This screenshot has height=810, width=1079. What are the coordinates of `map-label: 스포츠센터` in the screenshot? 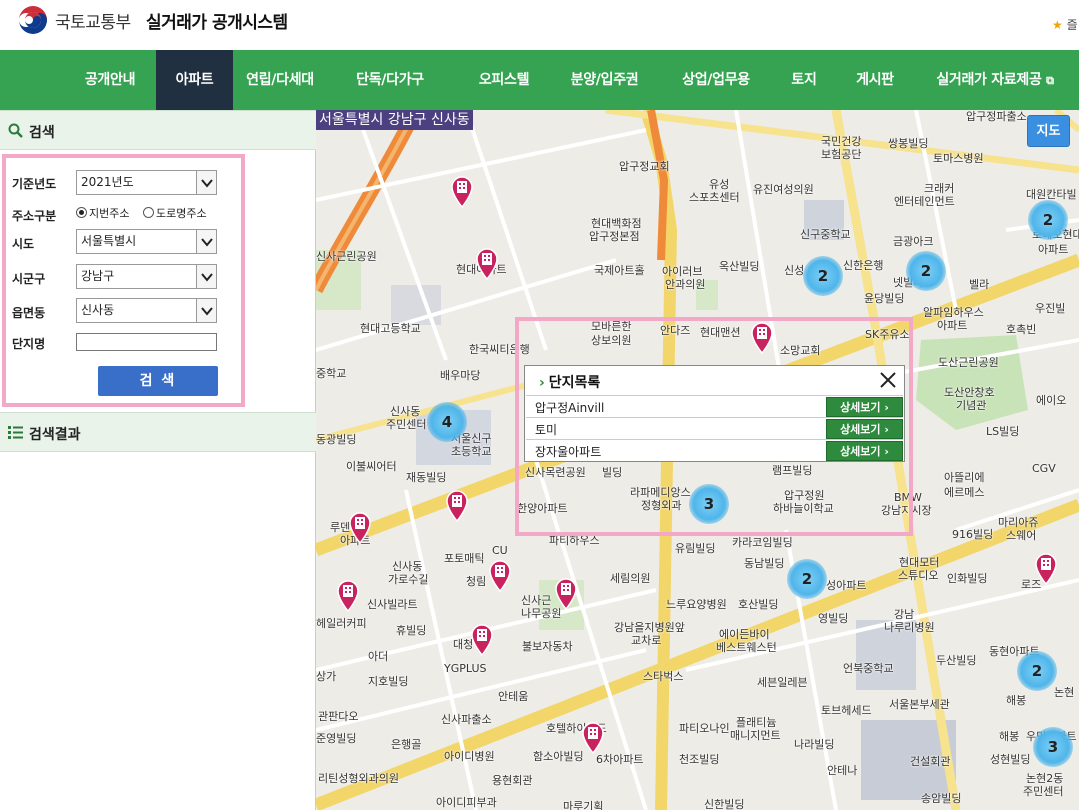 It's located at (714, 197).